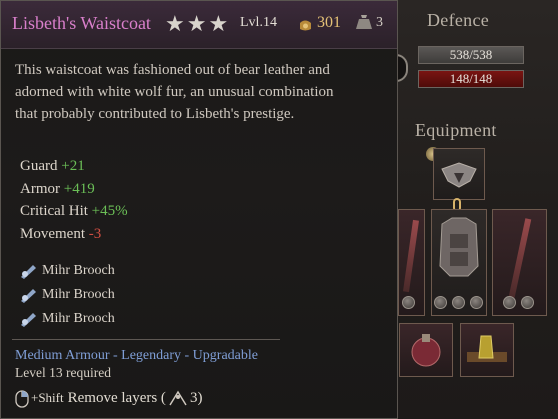 Image resolution: width=558 pixels, height=419 pixels. I want to click on armor-chest-icon, so click(459, 247).